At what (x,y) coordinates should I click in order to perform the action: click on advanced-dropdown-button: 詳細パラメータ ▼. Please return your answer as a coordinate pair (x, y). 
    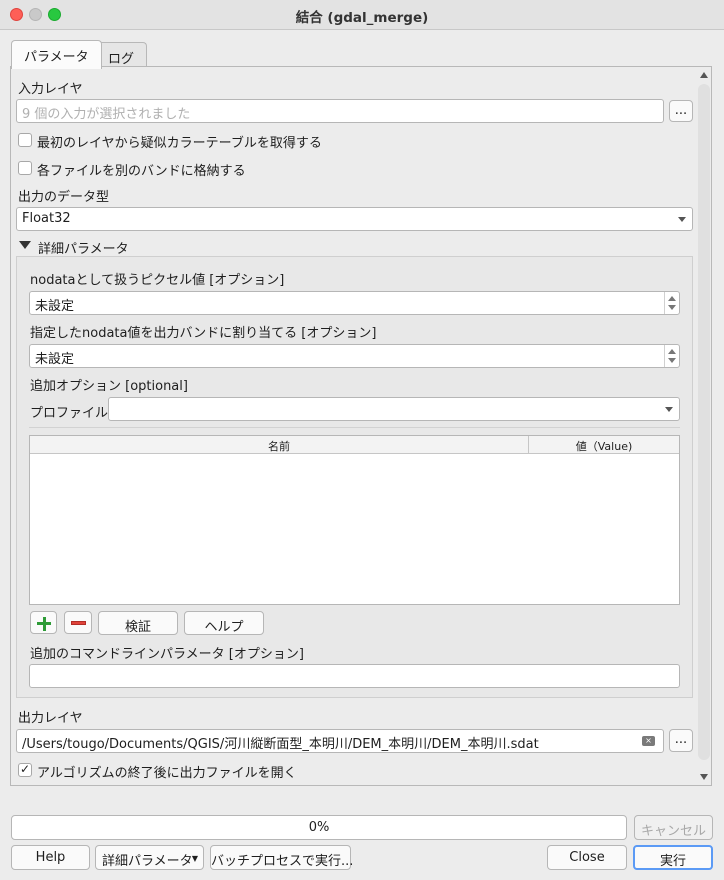
    Looking at the image, I should click on (149, 857).